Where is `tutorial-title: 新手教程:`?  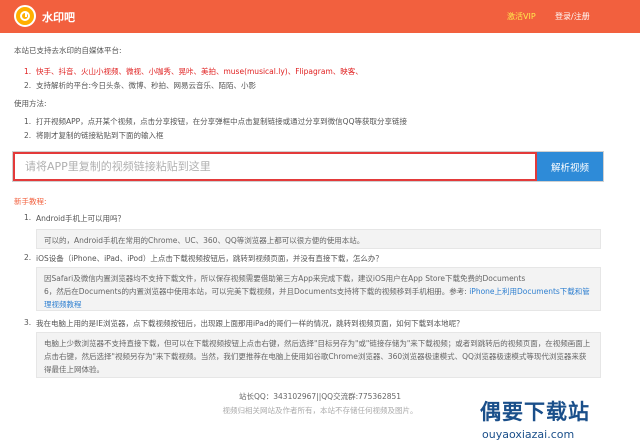 tutorial-title: 新手教程: is located at coordinates (30, 201).